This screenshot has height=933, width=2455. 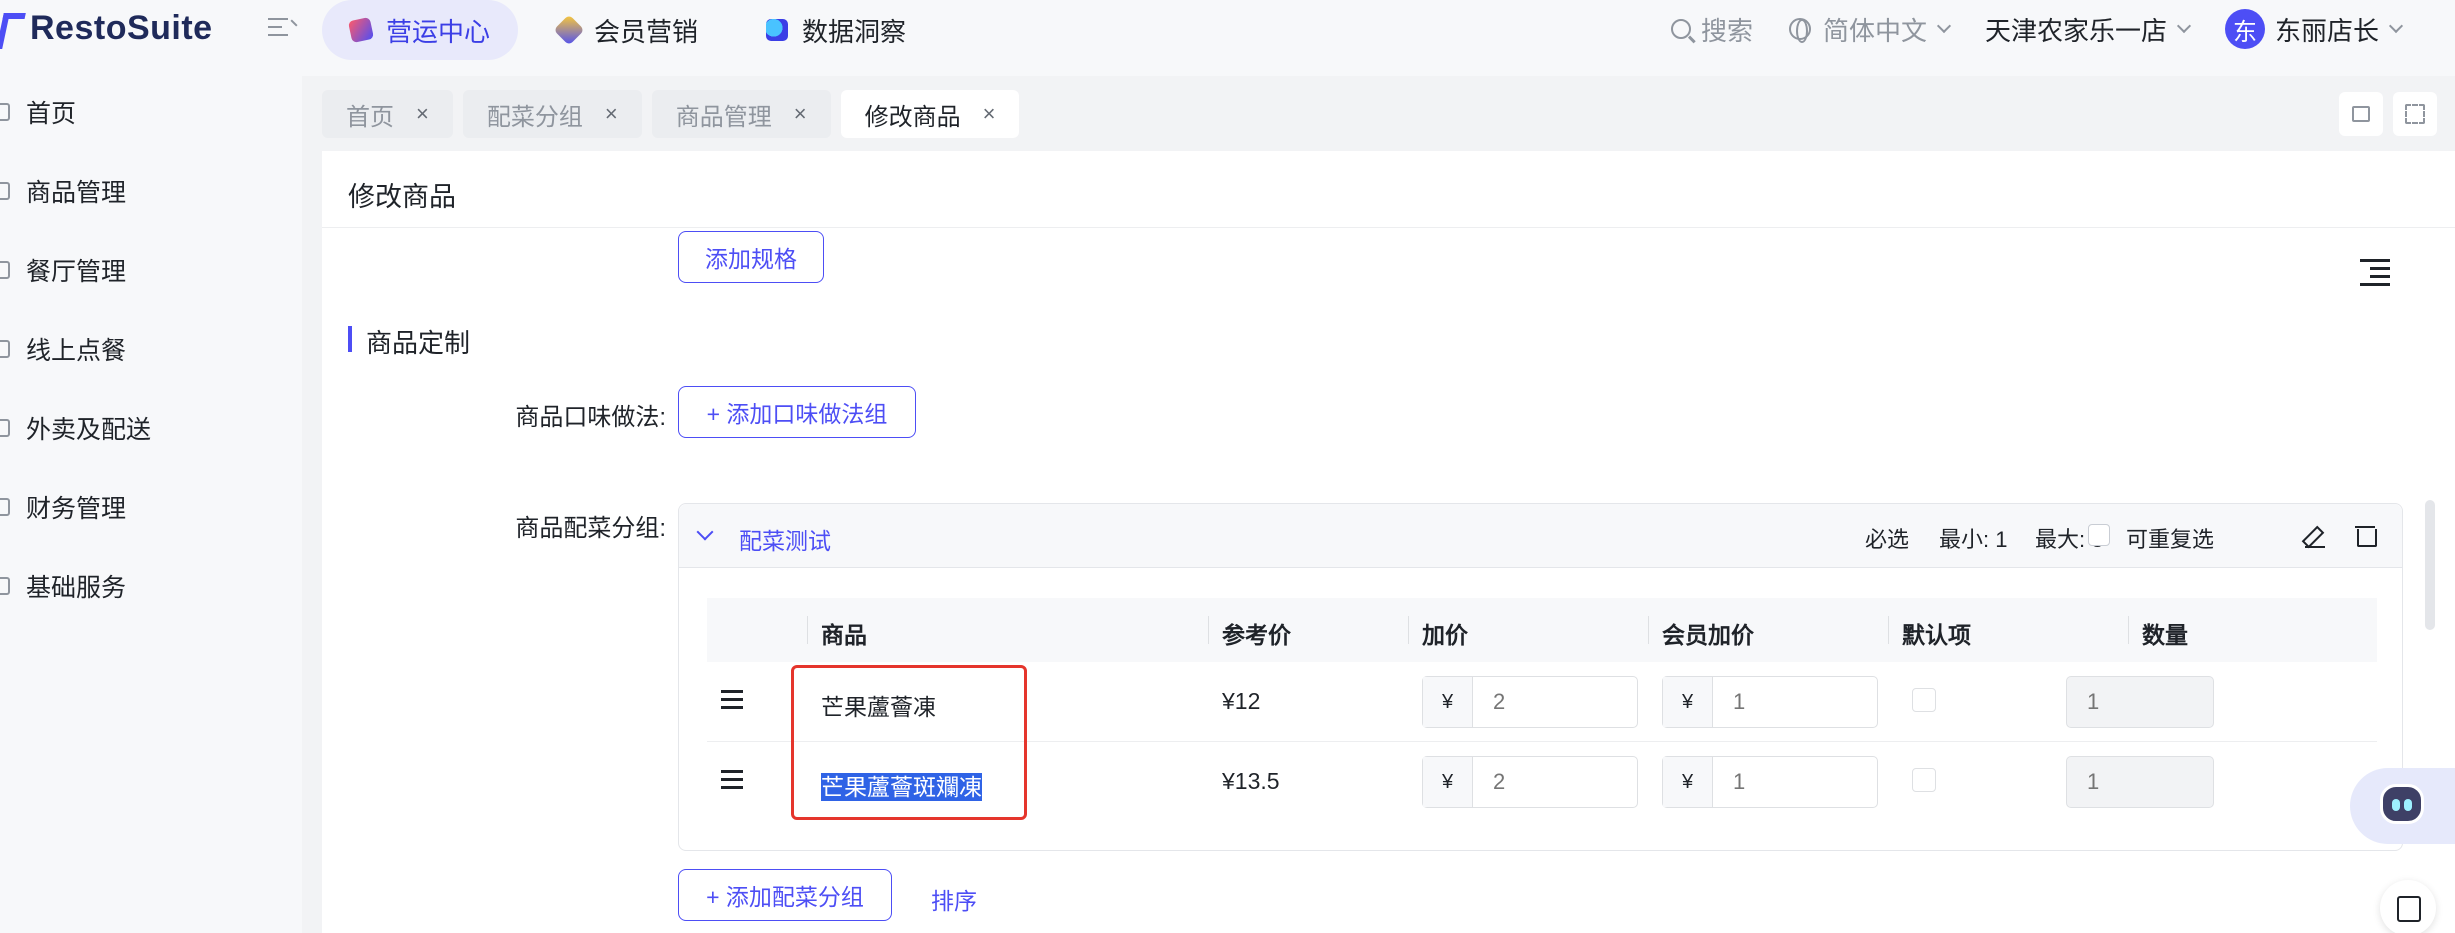 I want to click on table-row: 芒果蘆薈斑斕凍 ¥13.5 ¥ ¥, so click(x=1542, y=782).